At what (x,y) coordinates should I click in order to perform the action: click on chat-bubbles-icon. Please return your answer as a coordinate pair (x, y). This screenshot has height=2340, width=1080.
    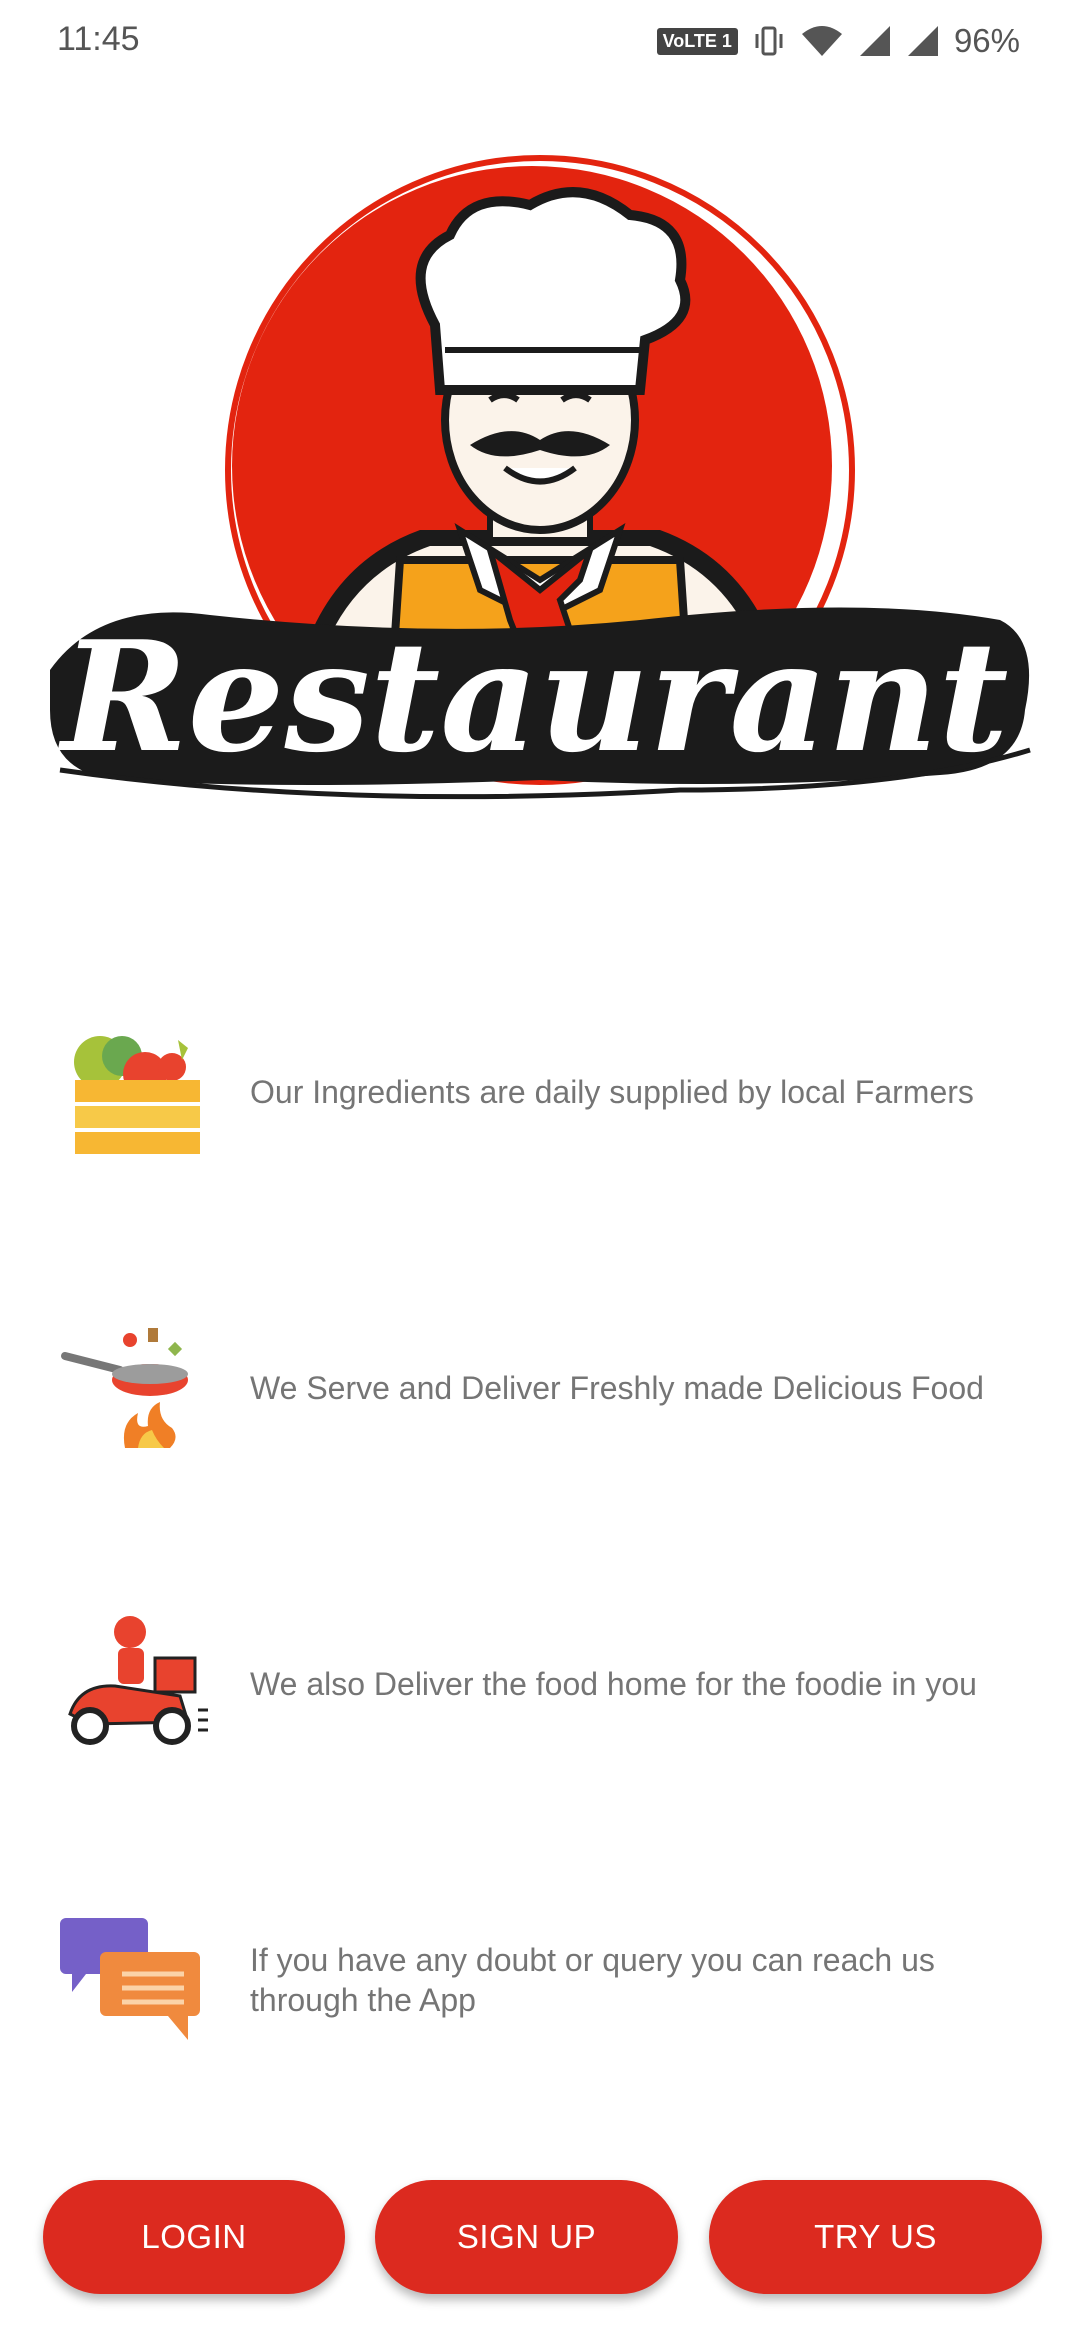
    Looking at the image, I should click on (130, 1979).